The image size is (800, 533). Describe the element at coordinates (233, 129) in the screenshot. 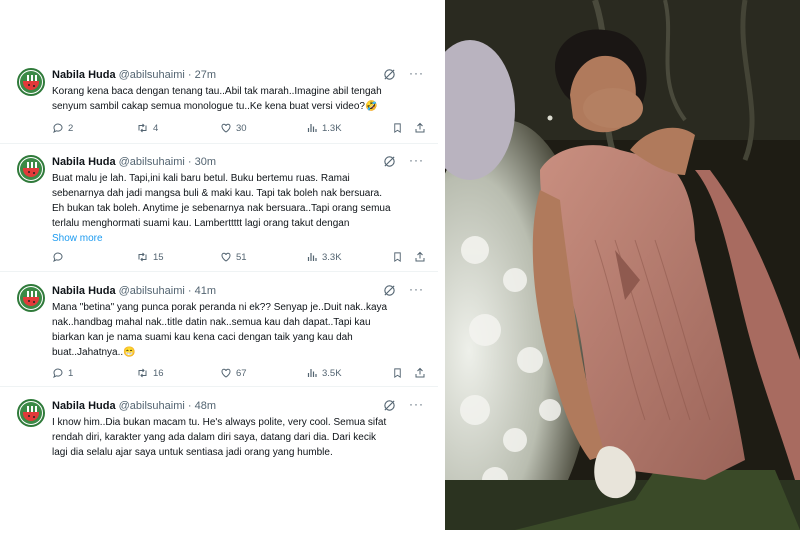

I see `like-button: 30` at that location.